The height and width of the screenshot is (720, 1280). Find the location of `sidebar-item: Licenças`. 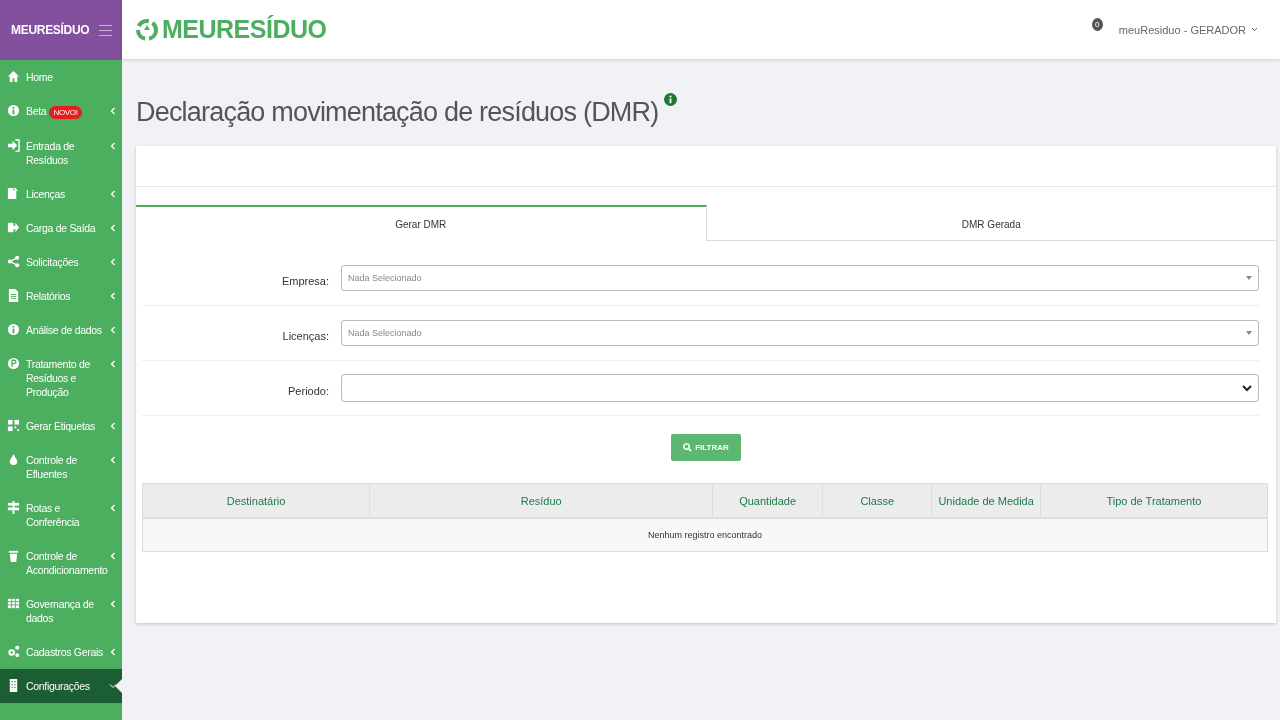

sidebar-item: Licenças is located at coordinates (61, 194).